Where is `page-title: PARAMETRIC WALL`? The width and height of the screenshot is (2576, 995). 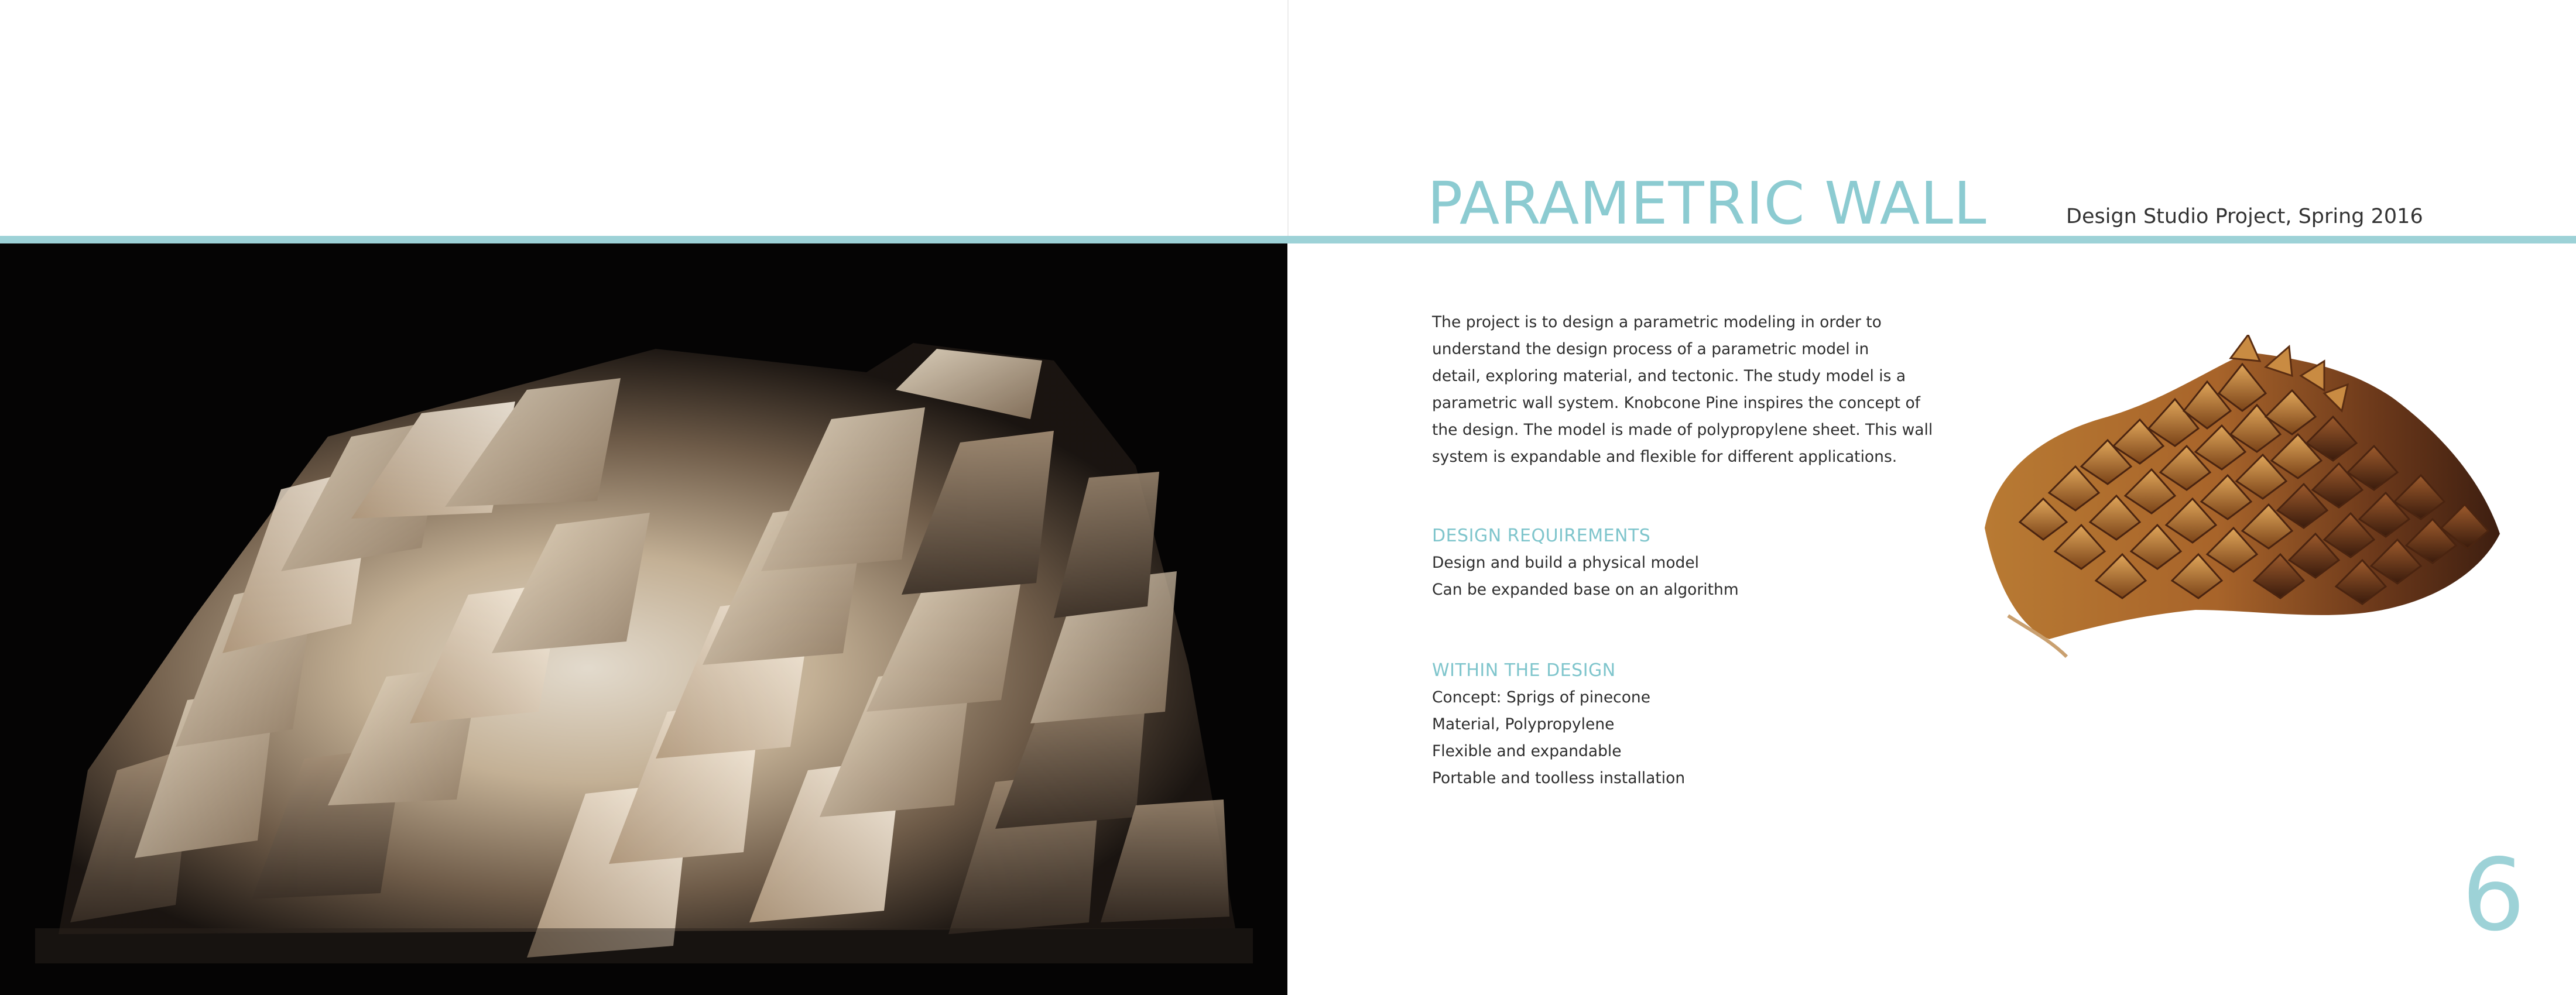
page-title: PARAMETRIC WALL is located at coordinates (1707, 204).